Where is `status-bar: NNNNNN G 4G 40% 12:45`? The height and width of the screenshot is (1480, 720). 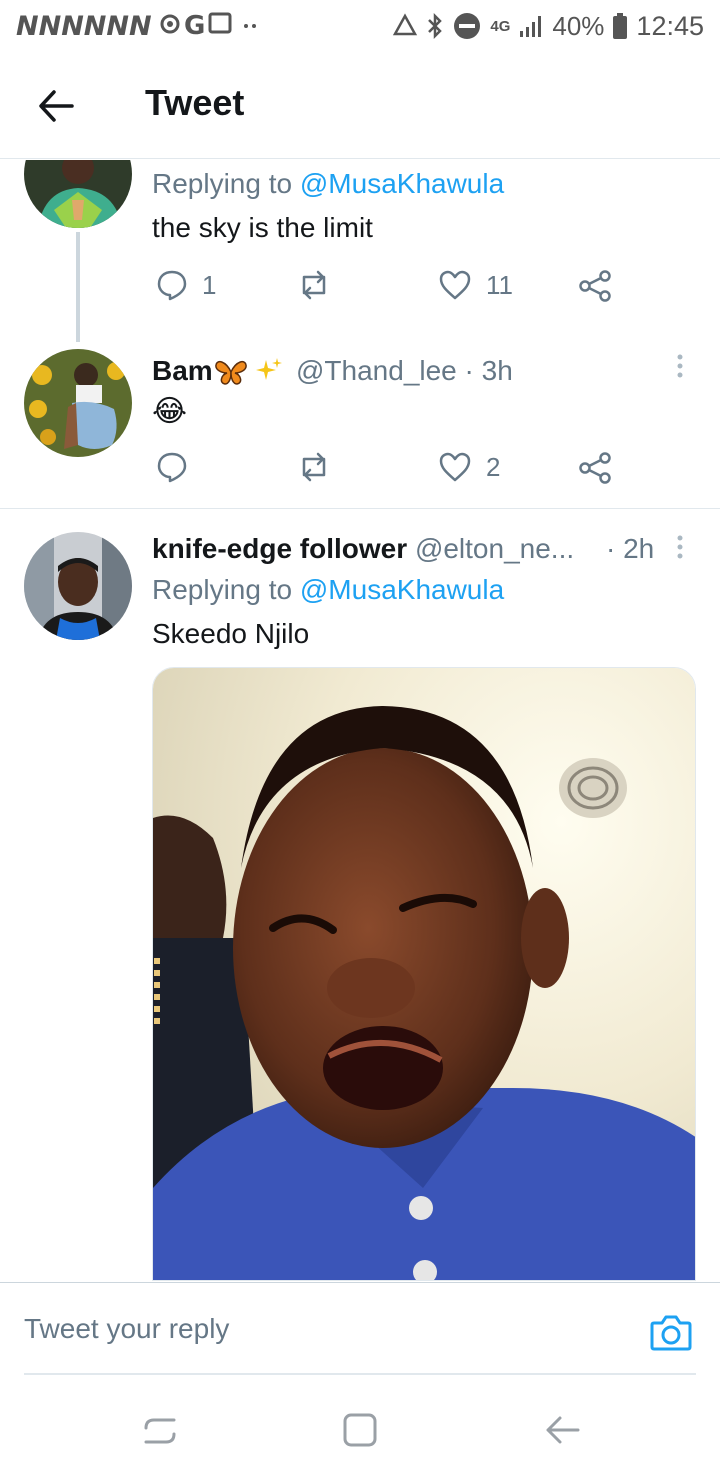
status-bar: NNNNNN G 4G 40% 12:45 is located at coordinates (360, 26).